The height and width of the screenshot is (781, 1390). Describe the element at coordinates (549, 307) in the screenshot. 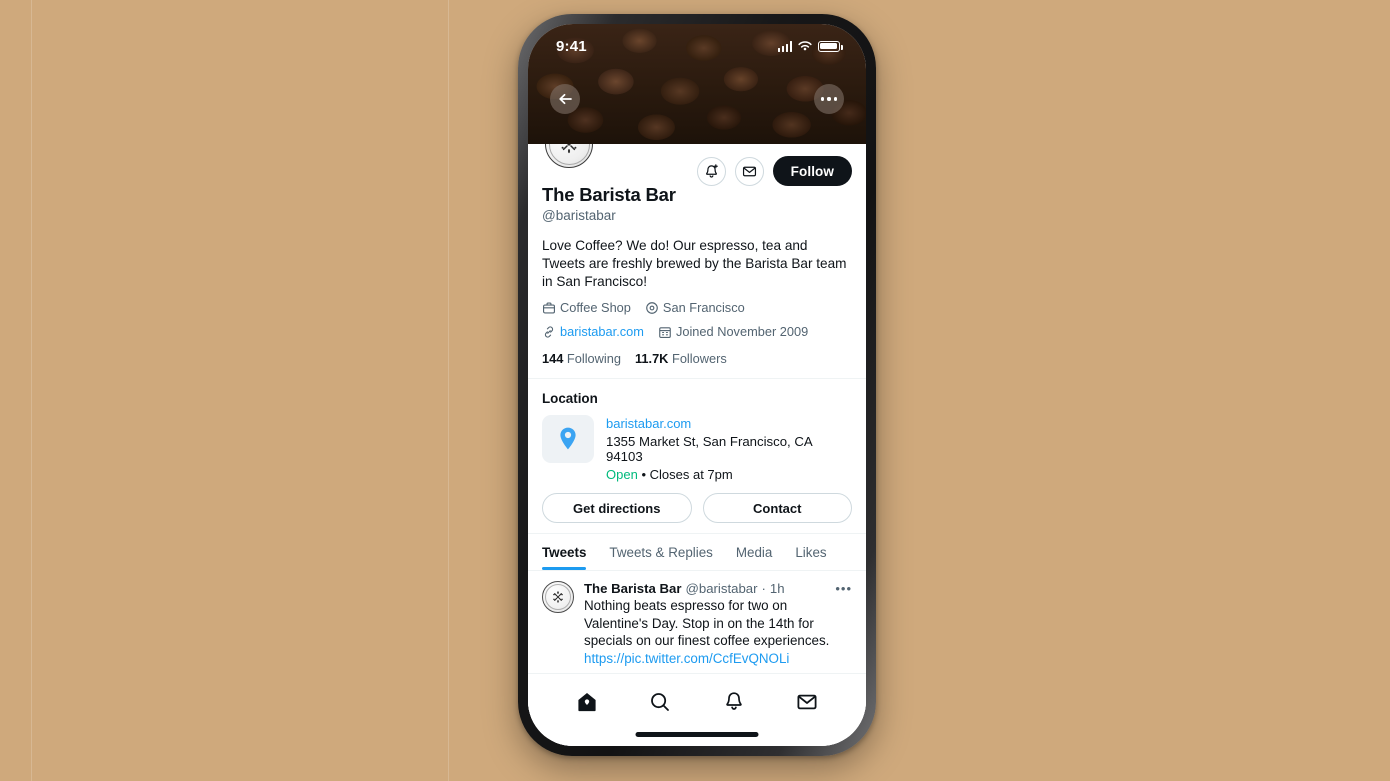

I see `briefcase-icon` at that location.